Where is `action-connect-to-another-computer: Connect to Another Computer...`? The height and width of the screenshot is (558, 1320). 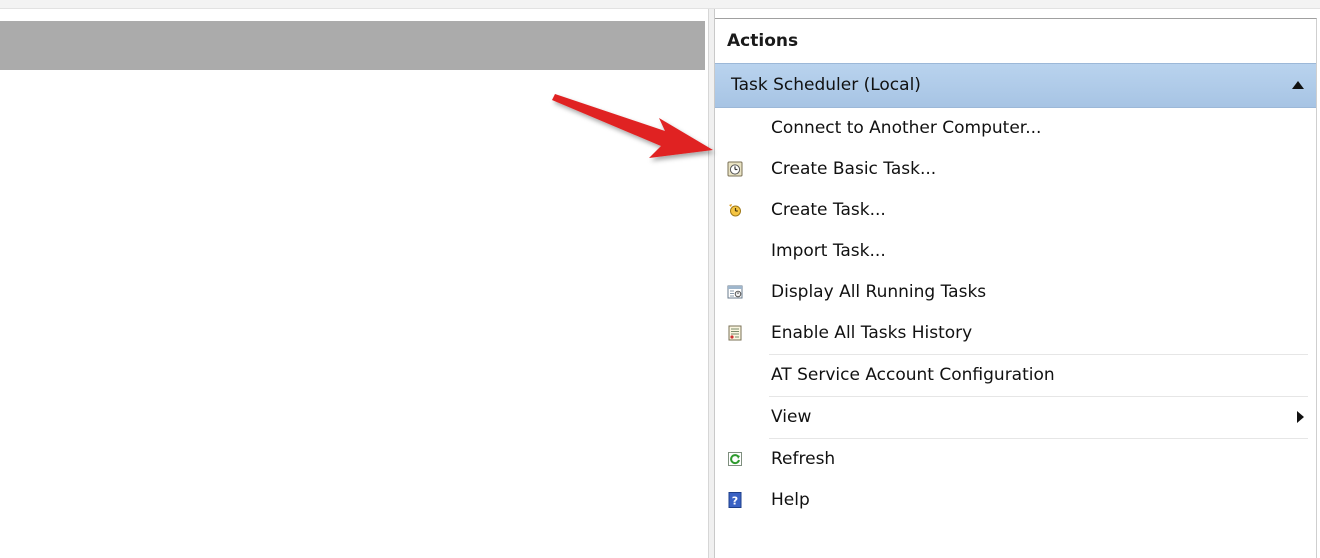 action-connect-to-another-computer: Connect to Another Computer... is located at coordinates (1015, 128).